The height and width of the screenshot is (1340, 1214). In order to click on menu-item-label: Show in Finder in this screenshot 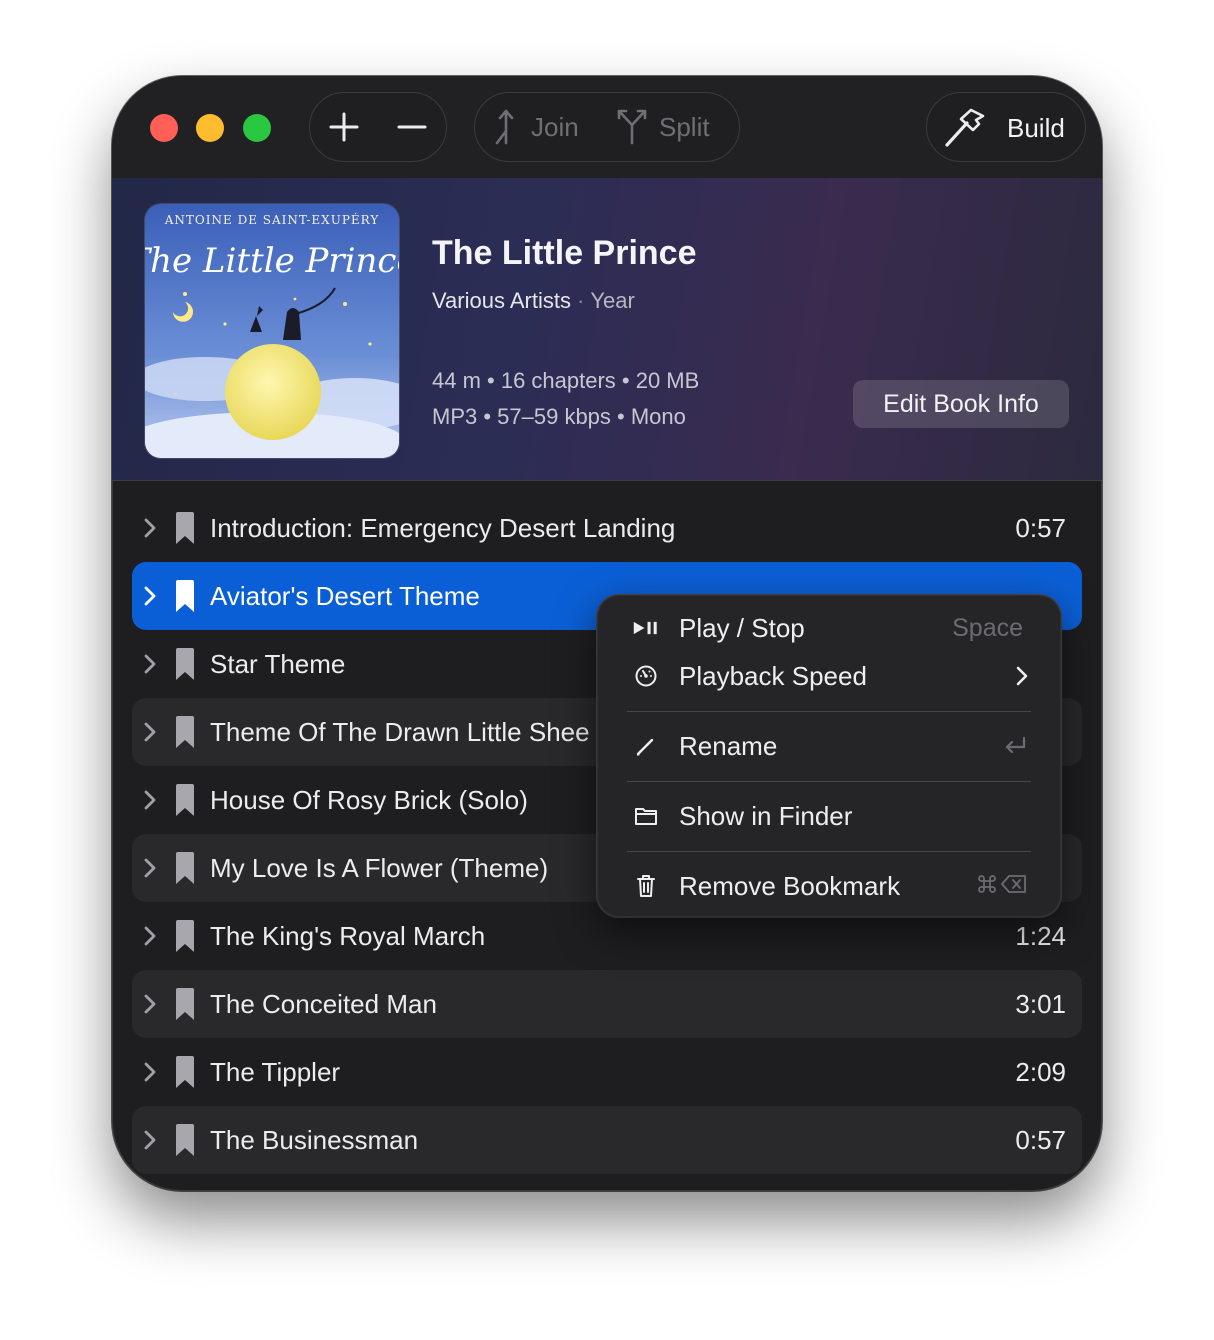, I will do `click(766, 815)`.